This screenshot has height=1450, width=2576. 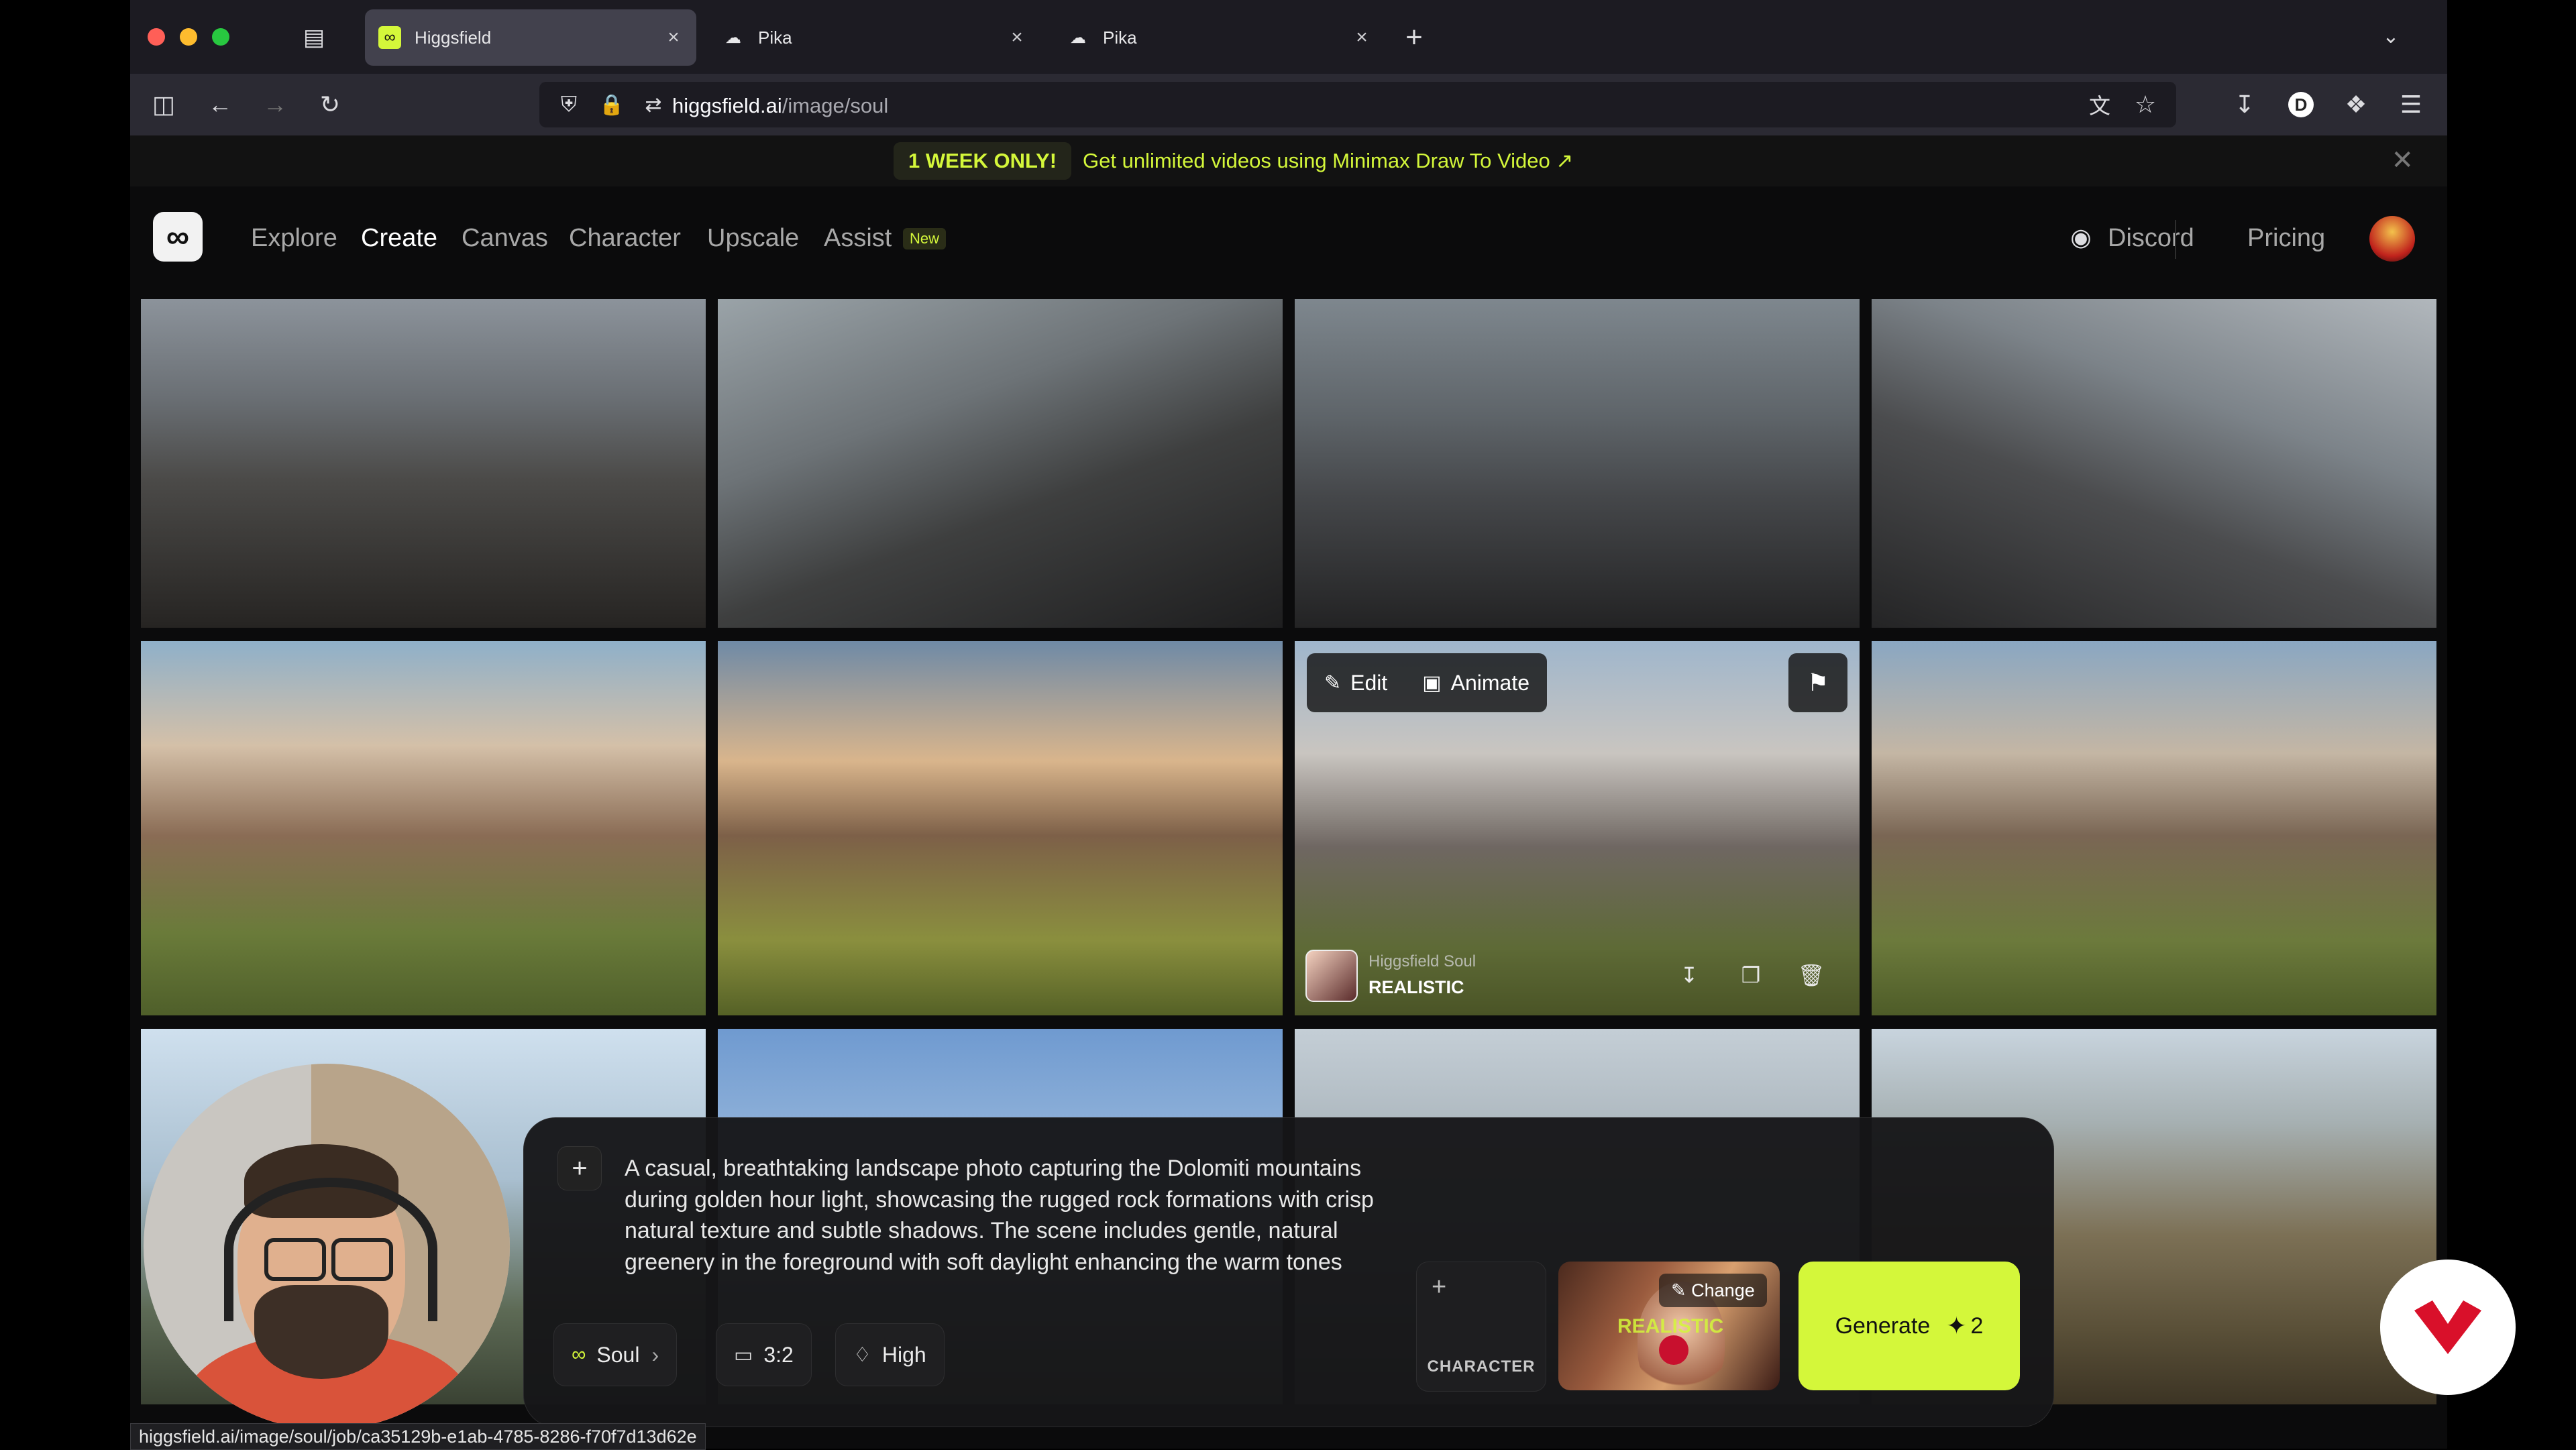 What do you see at coordinates (579, 1168) in the screenshot?
I see `add-image-button: +` at bounding box center [579, 1168].